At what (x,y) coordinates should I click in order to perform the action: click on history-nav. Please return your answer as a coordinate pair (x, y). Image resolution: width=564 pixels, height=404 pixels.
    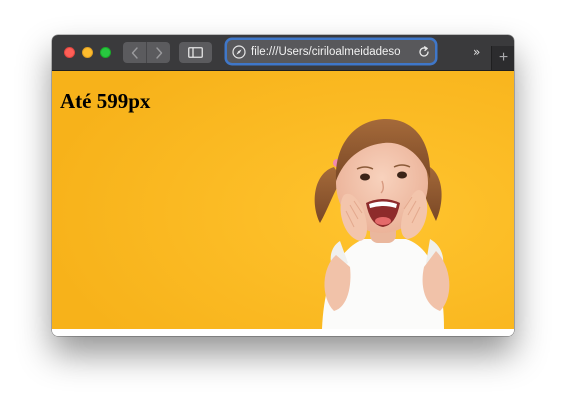
    Looking at the image, I should click on (146, 52).